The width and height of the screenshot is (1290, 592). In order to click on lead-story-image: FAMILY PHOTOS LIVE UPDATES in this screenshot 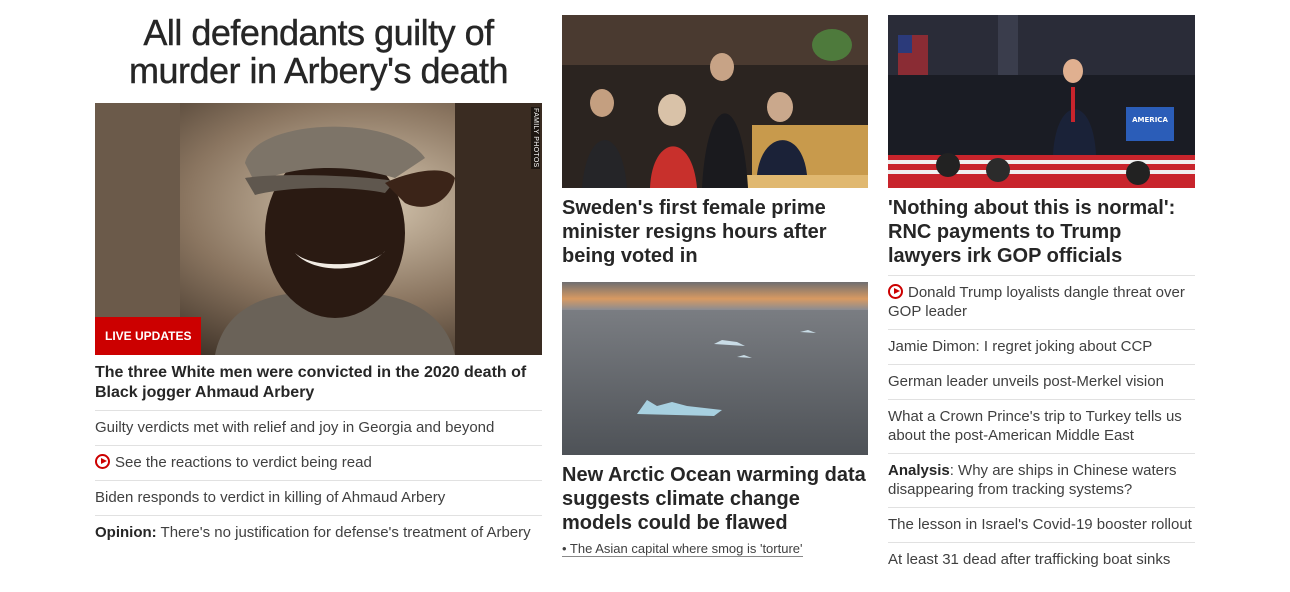, I will do `click(318, 229)`.